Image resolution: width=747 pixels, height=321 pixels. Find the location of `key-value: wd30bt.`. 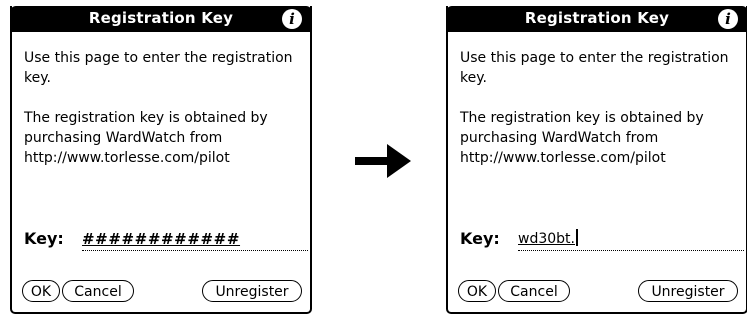

key-value: wd30bt. is located at coordinates (546, 239).